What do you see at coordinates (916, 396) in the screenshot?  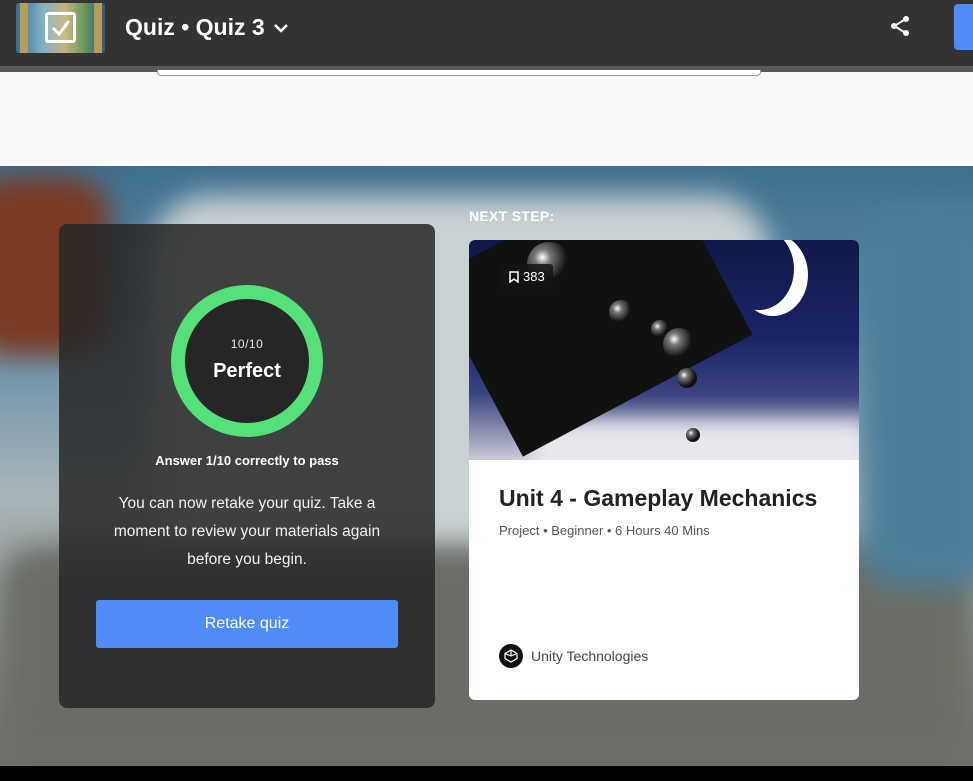 I see `bg-shape` at bounding box center [916, 396].